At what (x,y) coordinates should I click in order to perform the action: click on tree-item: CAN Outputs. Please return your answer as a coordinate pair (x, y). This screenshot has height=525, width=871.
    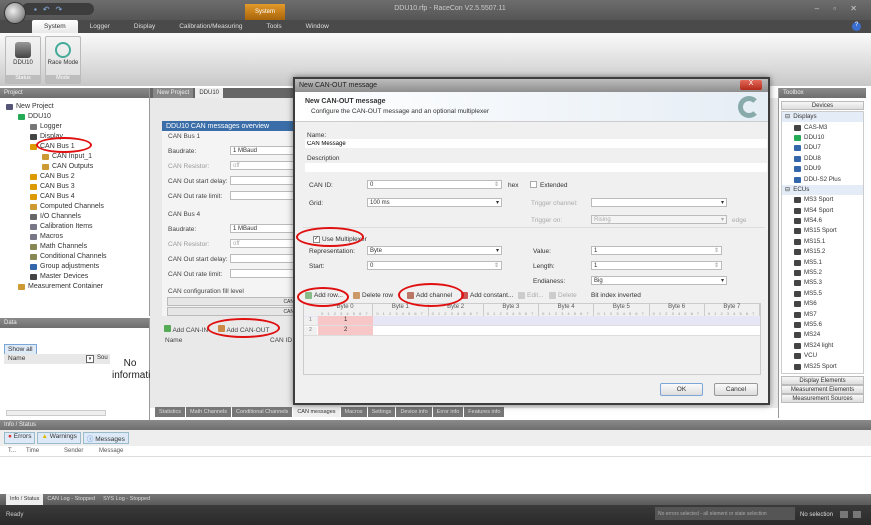
    Looking at the image, I should click on (77, 167).